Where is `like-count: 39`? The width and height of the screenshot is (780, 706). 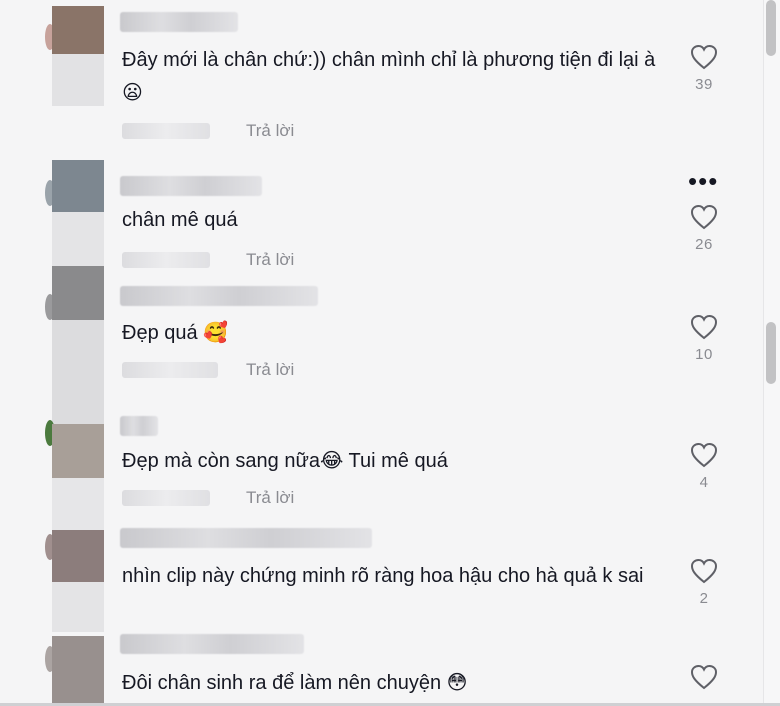 like-count: 39 is located at coordinates (704, 84).